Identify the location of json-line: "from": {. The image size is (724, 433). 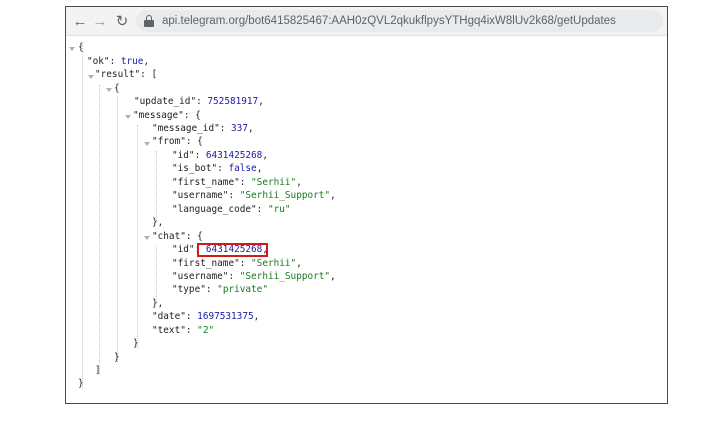
(177, 141).